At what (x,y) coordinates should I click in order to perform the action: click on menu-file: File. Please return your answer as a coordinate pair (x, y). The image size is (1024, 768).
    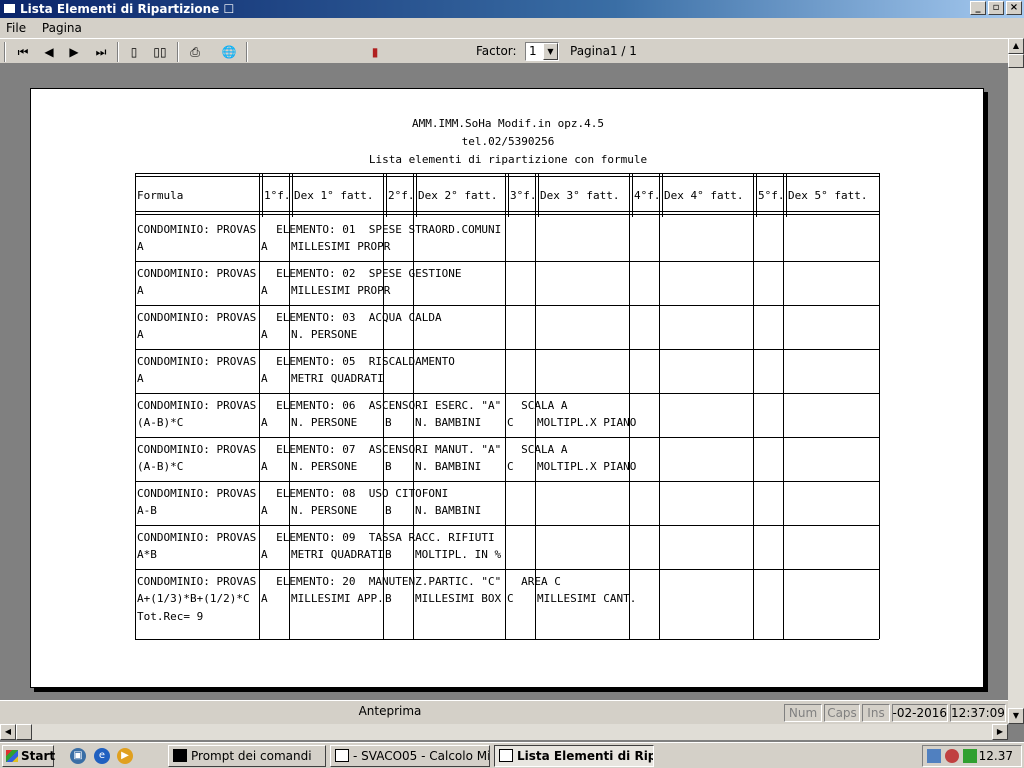
    Looking at the image, I should click on (16, 28).